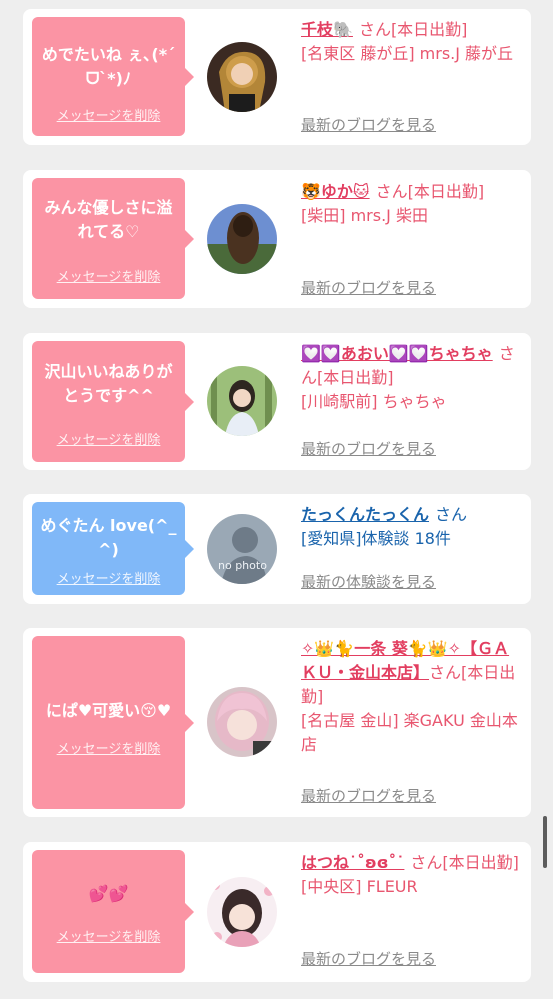 Image resolution: width=553 pixels, height=999 pixels. Describe the element at coordinates (365, 514) in the screenshot. I see `user-name-link: たっくんたっくん` at that location.